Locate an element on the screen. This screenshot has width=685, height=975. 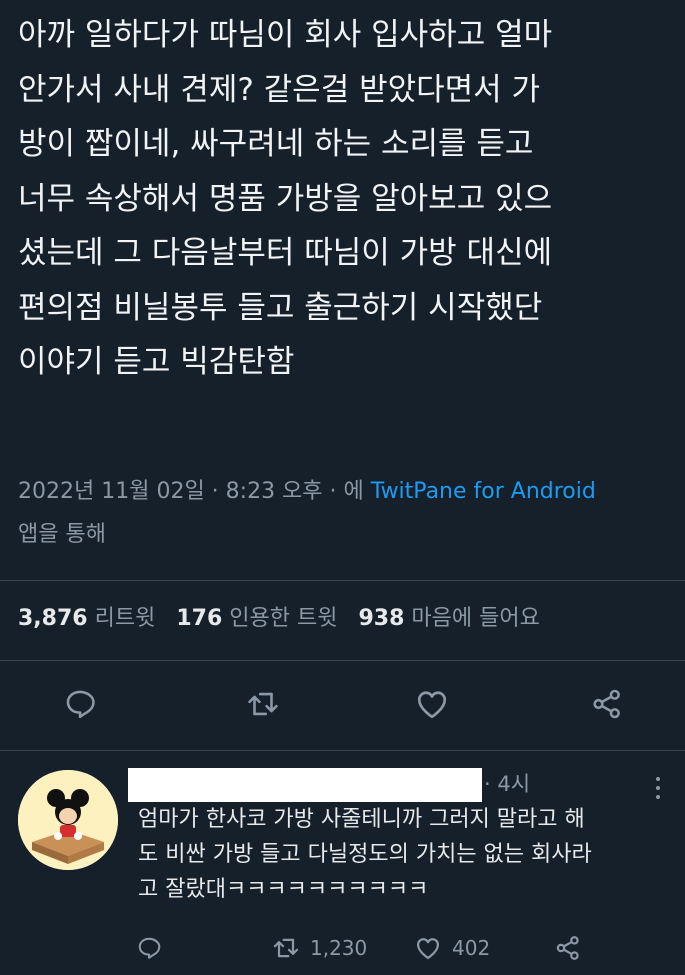
tweet-line: 방이 짭이네, 싸구려네 하는 소리를 듣고 is located at coordinates (276, 144).